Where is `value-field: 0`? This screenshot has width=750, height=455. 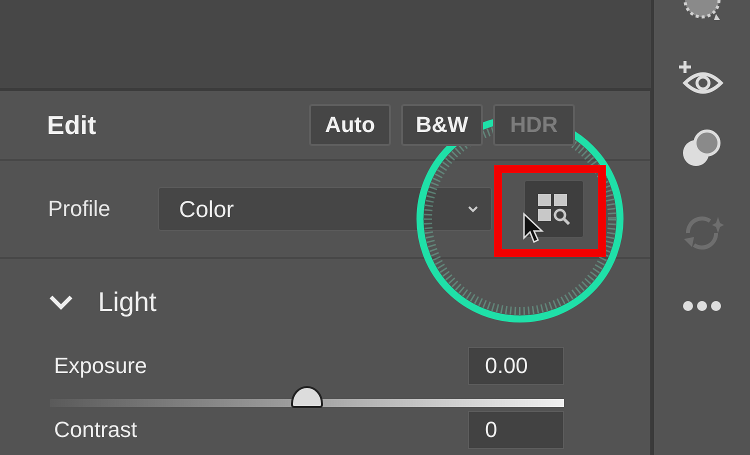
value-field: 0 is located at coordinates (516, 430).